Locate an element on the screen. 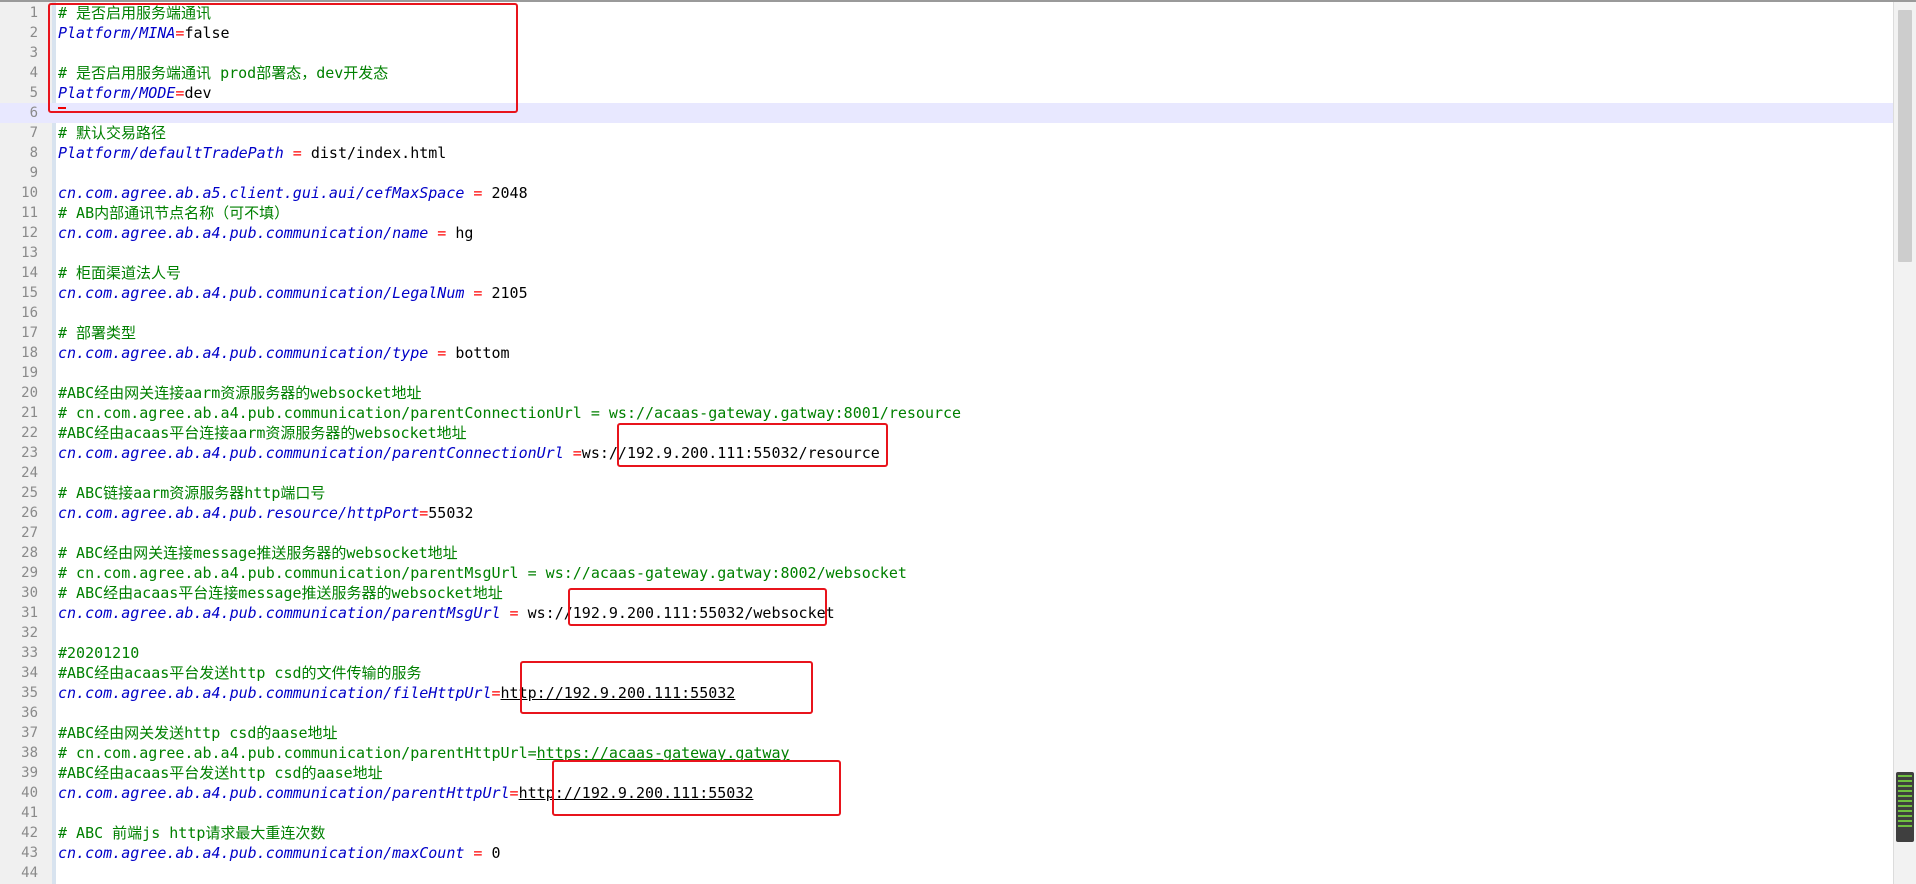 The height and width of the screenshot is (884, 1916). annotation-box-mina-mode is located at coordinates (283, 58).